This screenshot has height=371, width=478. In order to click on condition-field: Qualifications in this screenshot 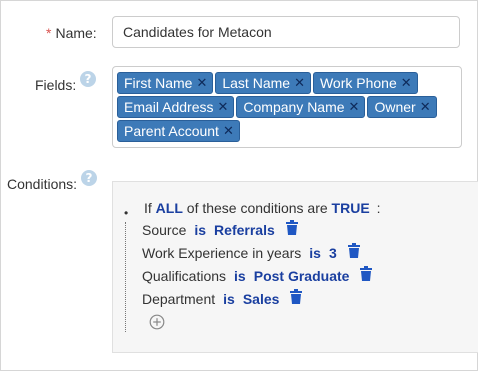, I will do `click(184, 276)`.